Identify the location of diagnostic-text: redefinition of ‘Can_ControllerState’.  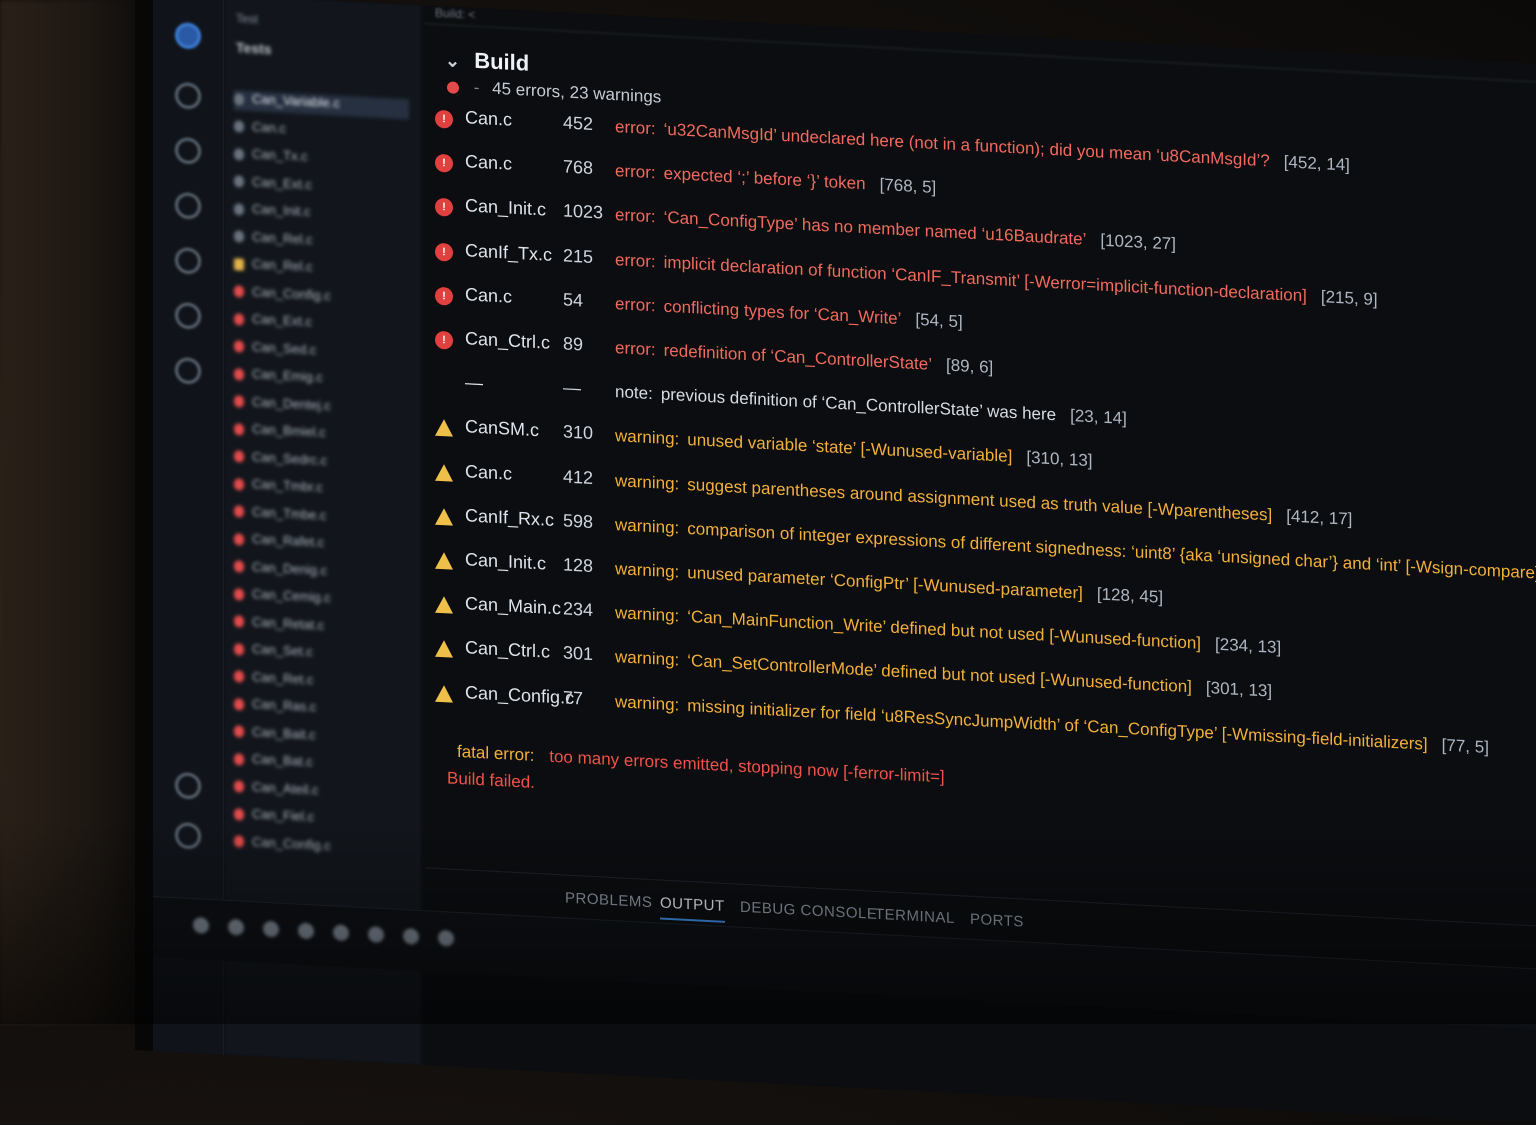
(797, 357).